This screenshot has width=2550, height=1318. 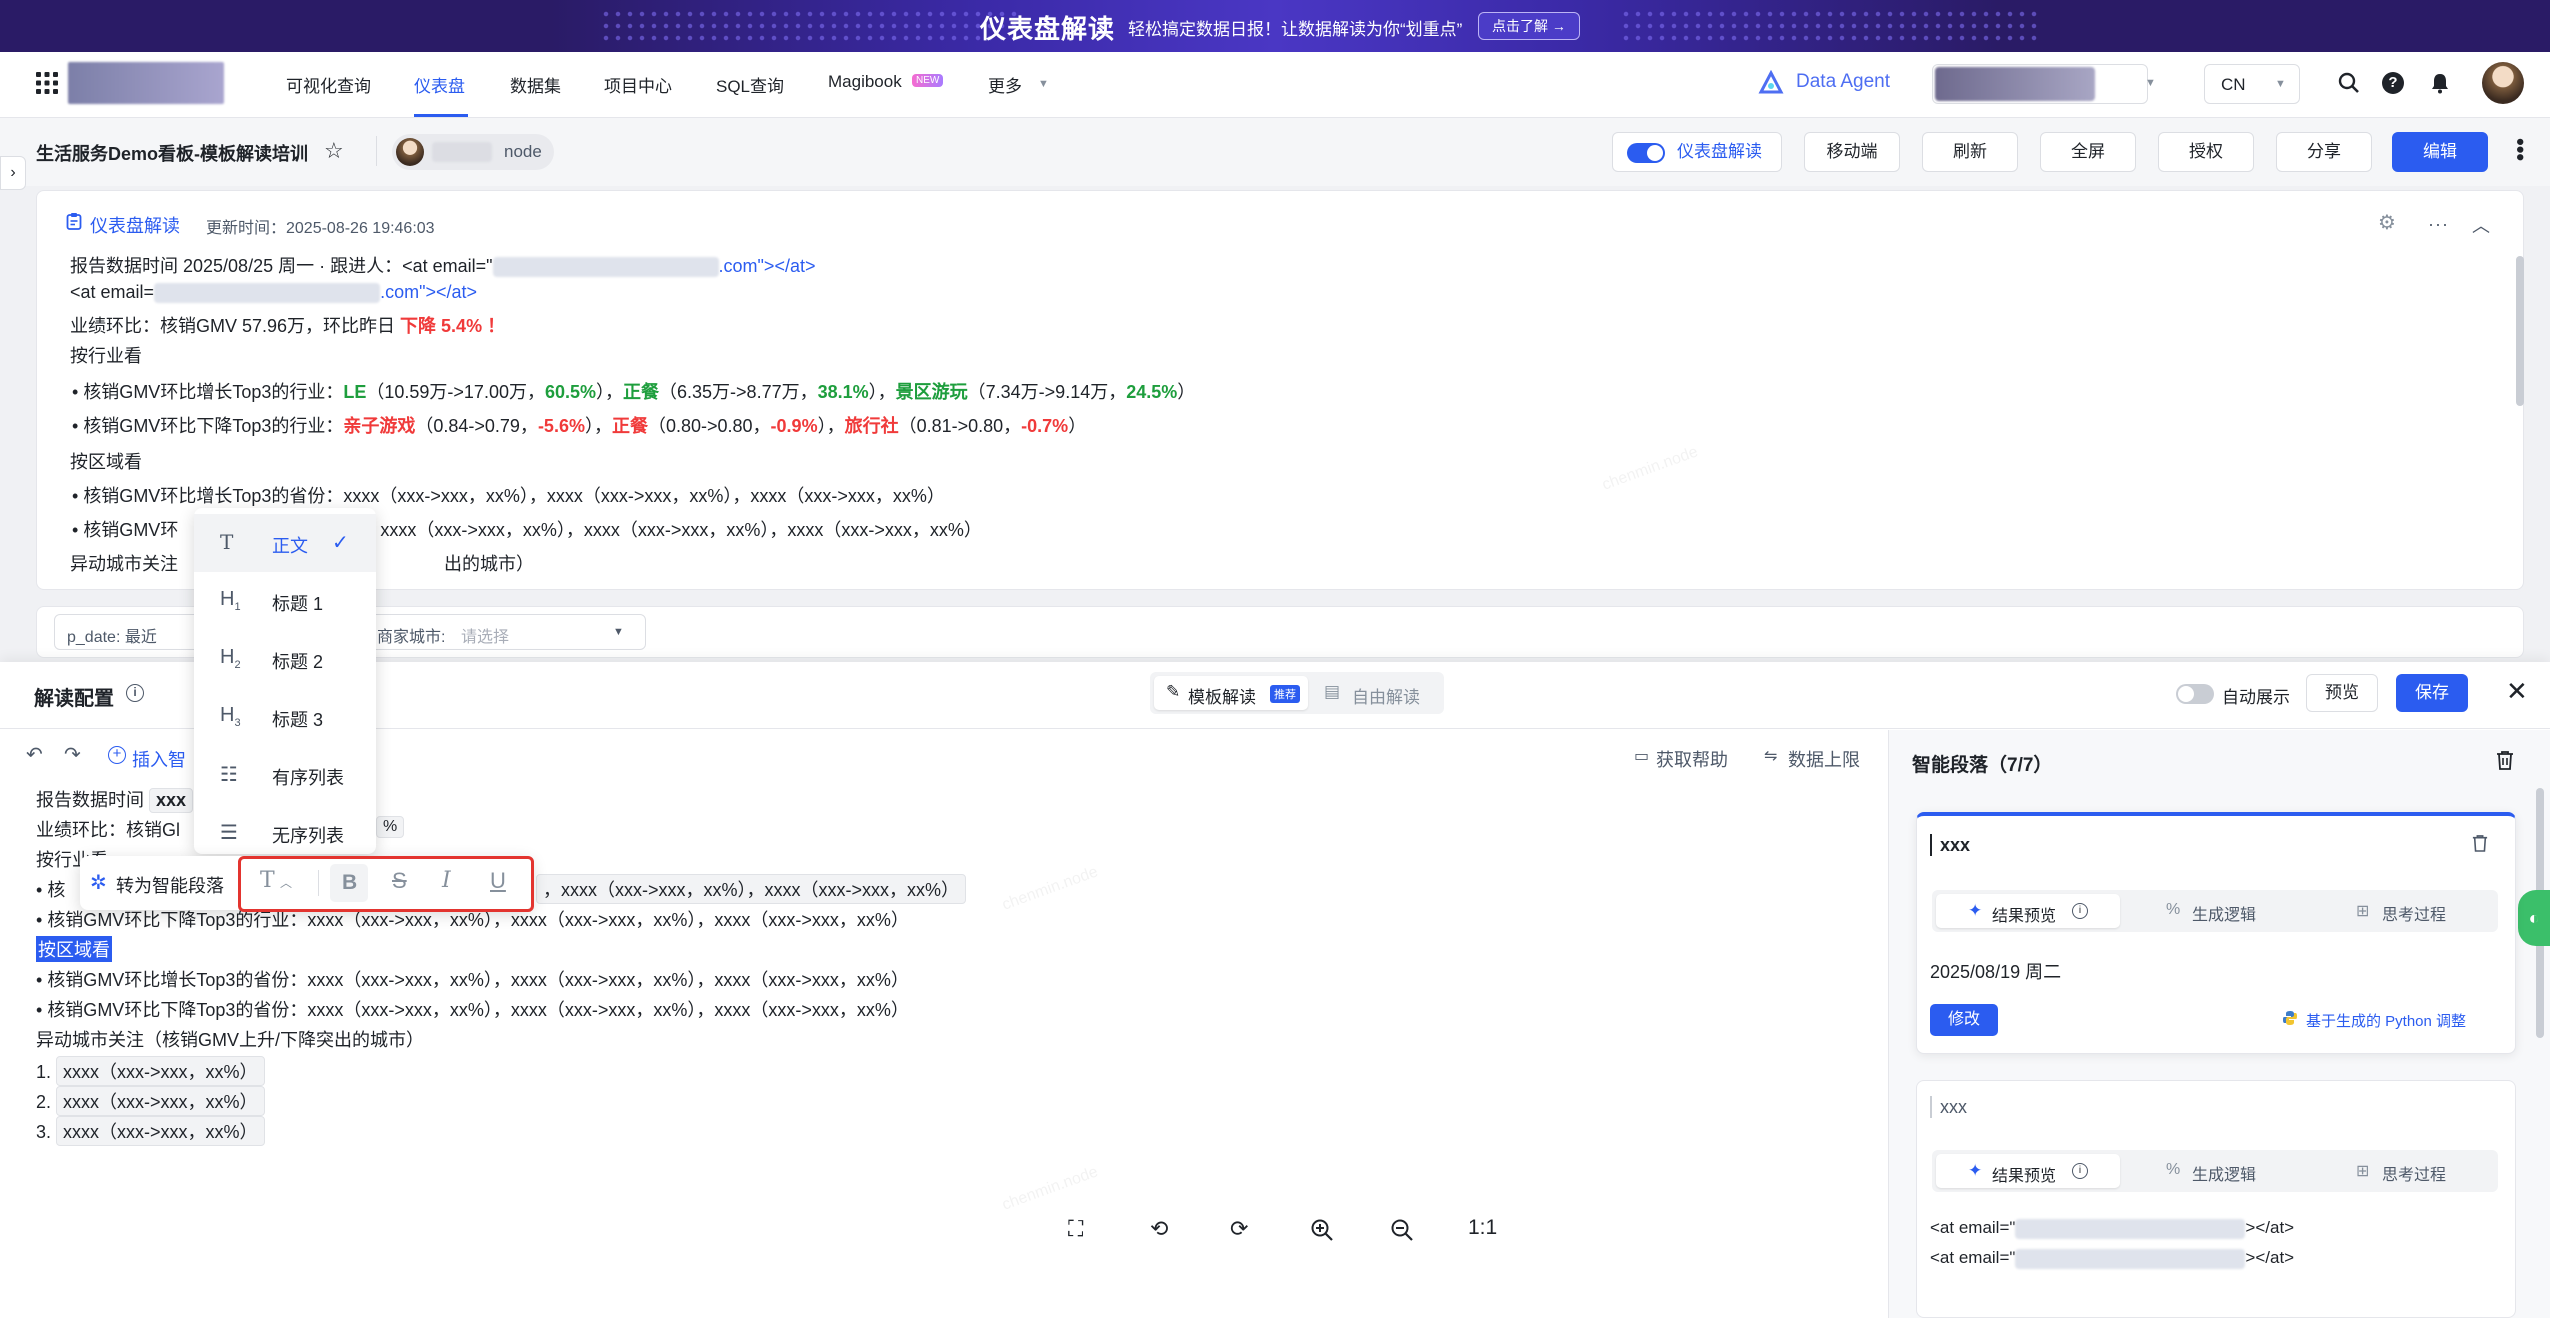 I want to click on owner-avatar, so click(x=410, y=152).